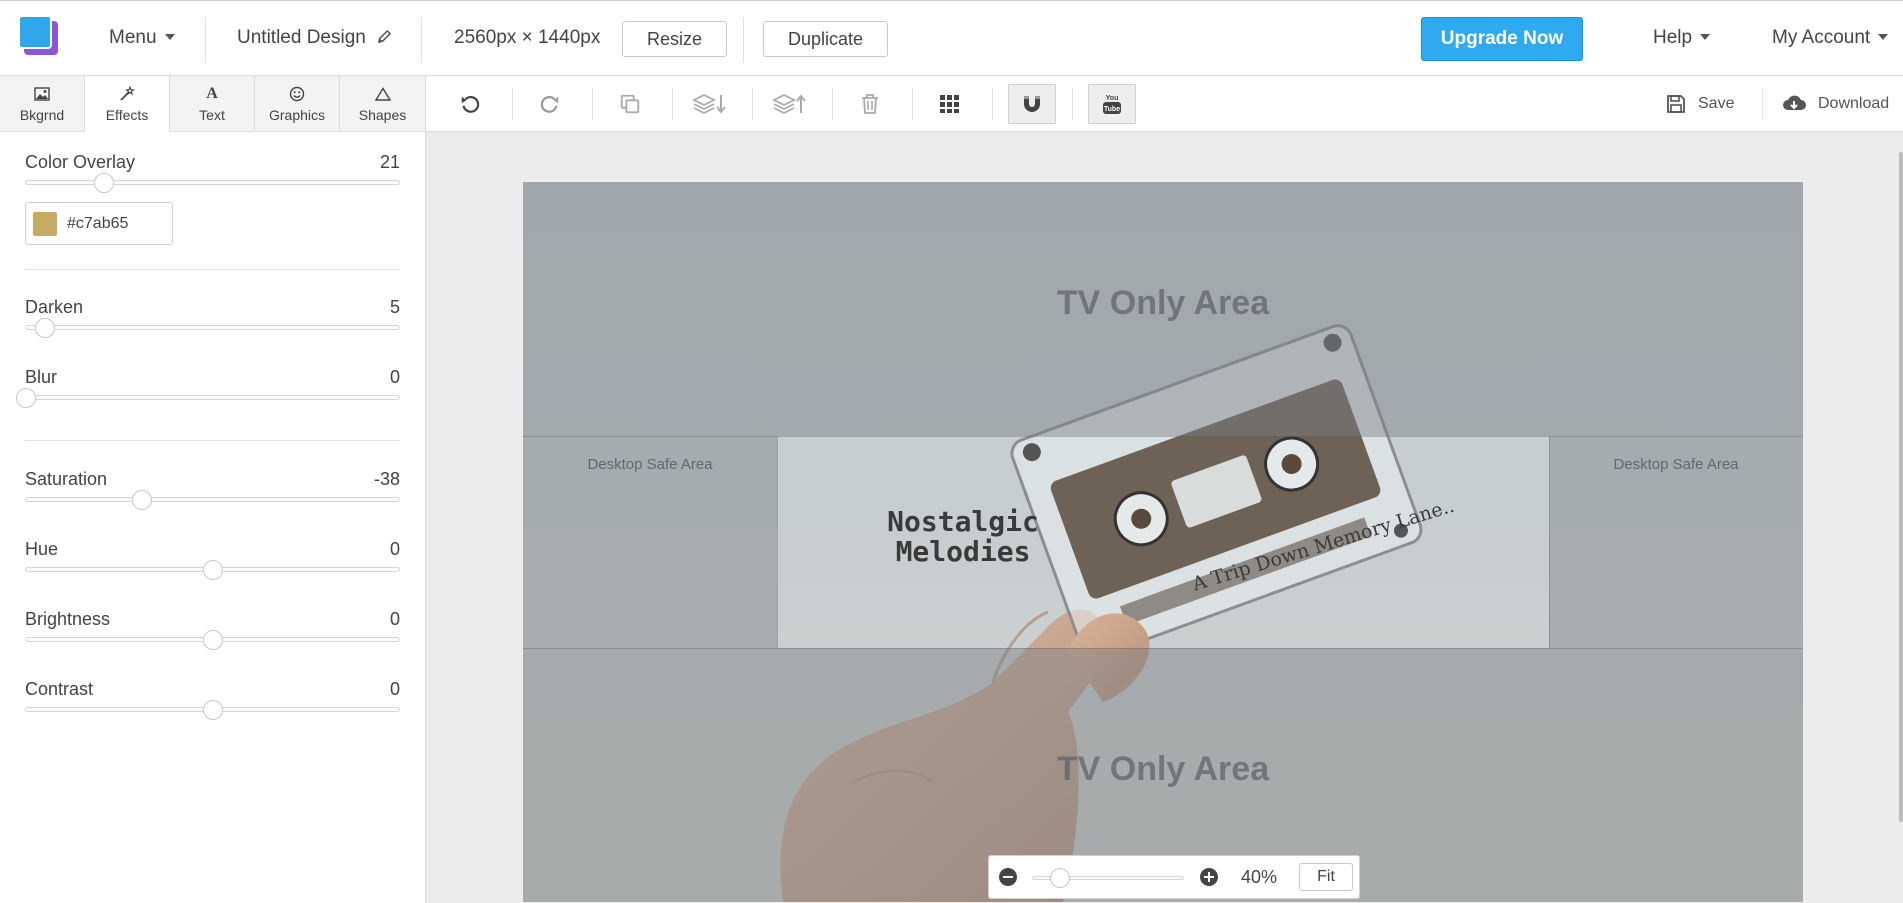 Image resolution: width=1903 pixels, height=903 pixels. Describe the element at coordinates (675, 39) in the screenshot. I see `resize-button: Resize` at that location.